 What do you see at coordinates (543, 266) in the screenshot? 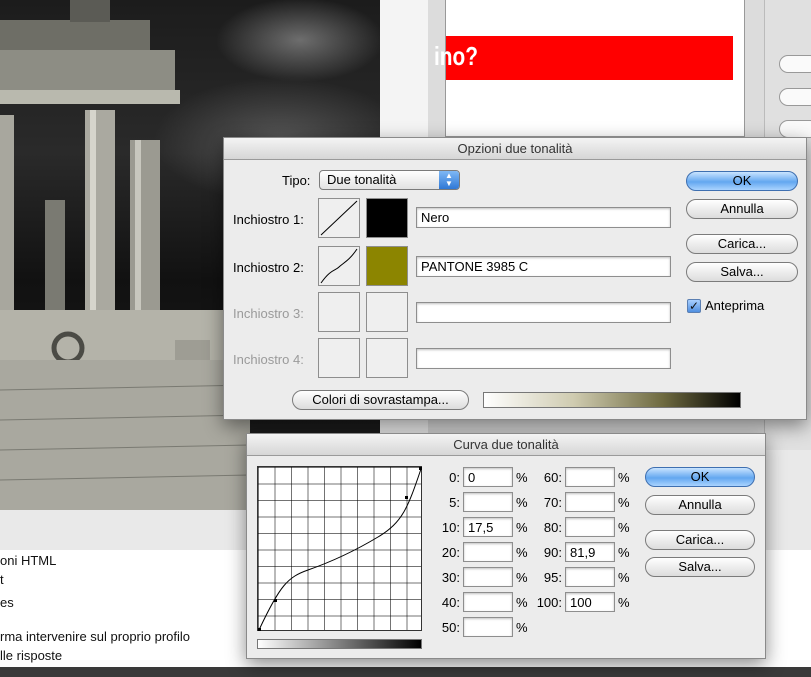
I see `ink-2-name-field: PANTONE 3985 C` at bounding box center [543, 266].